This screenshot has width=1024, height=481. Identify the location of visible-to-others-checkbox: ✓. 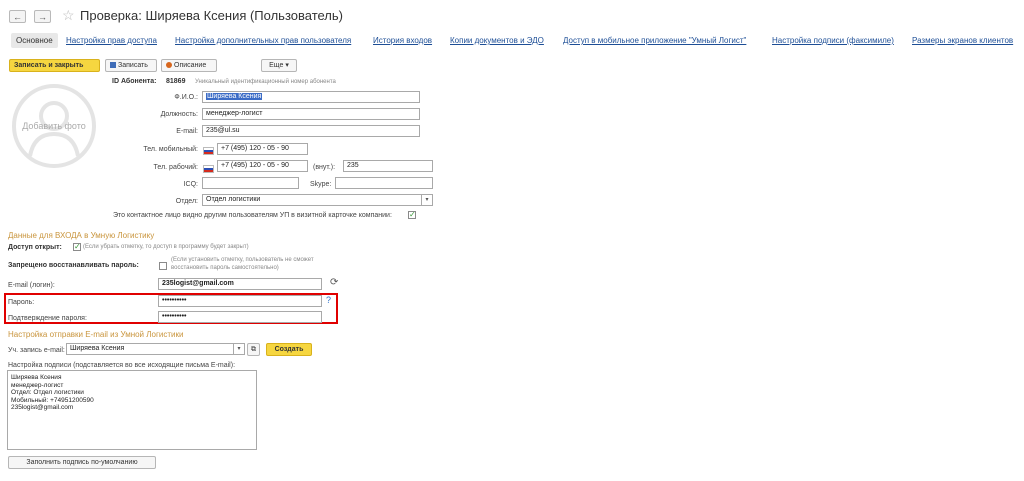
(412, 215).